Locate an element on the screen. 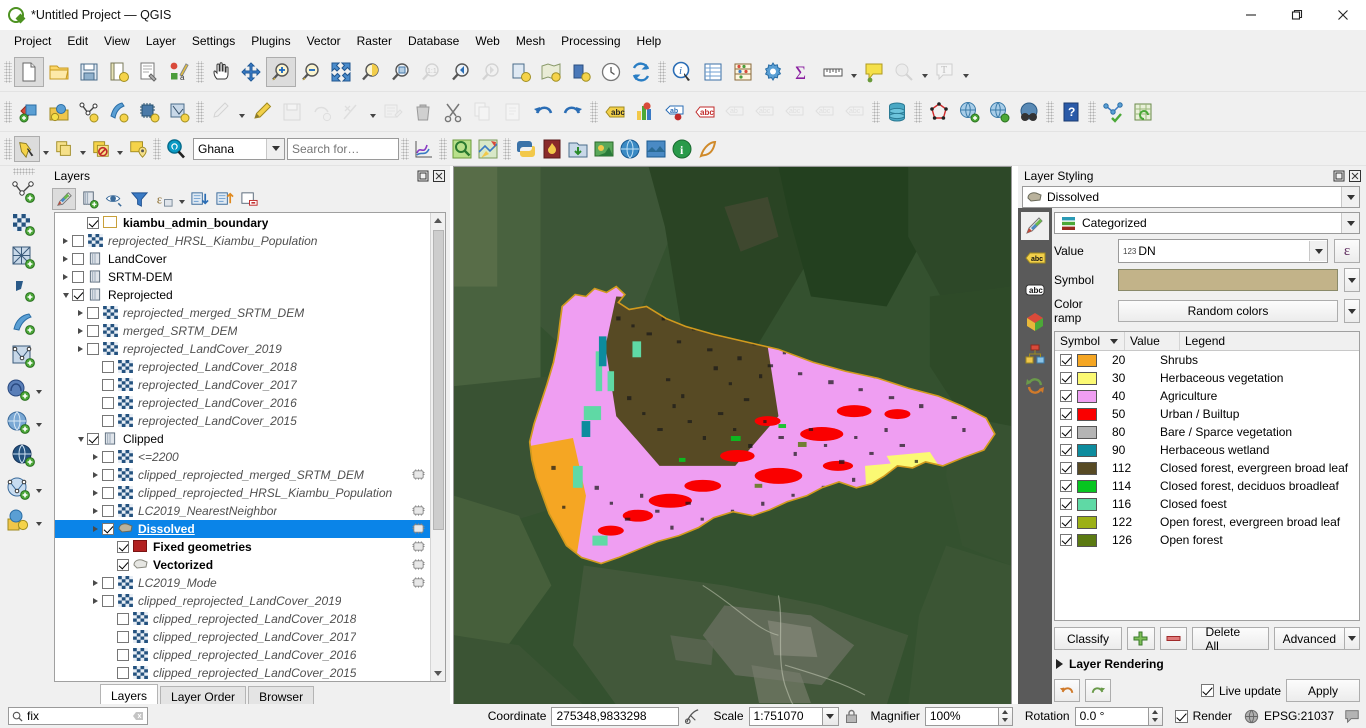 The image size is (1366, 728). select-all-dropdown-caret is located at coordinates (119, 149).